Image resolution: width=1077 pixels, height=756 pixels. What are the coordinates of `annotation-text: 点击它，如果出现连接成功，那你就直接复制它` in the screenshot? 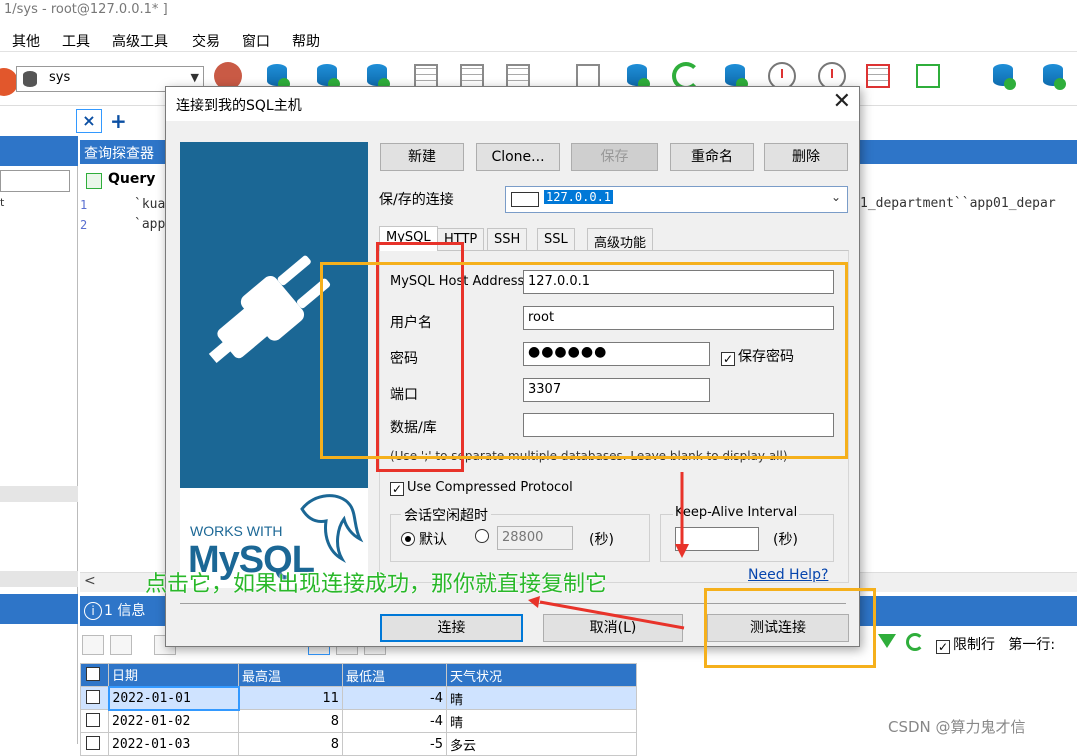 It's located at (376, 584).